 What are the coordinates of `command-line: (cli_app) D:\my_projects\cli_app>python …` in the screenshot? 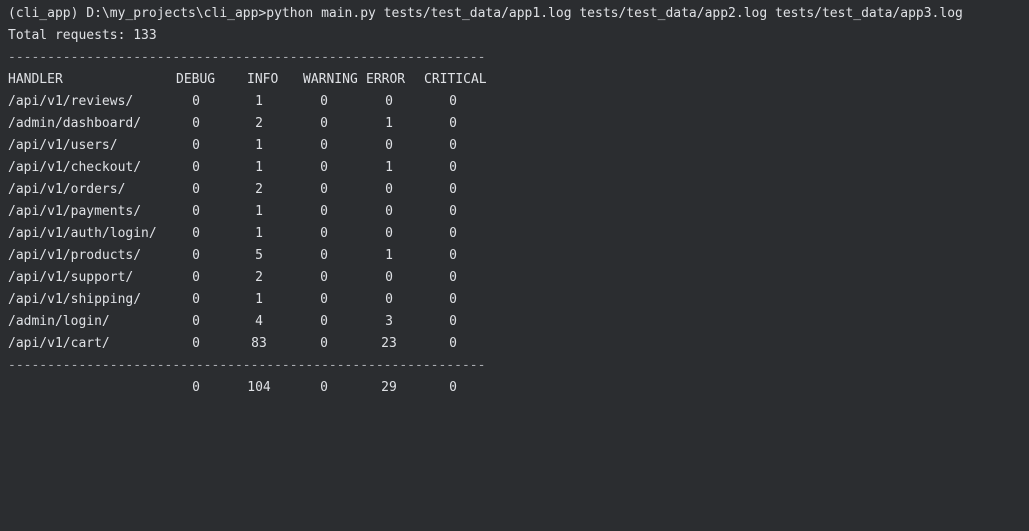 It's located at (485, 13).